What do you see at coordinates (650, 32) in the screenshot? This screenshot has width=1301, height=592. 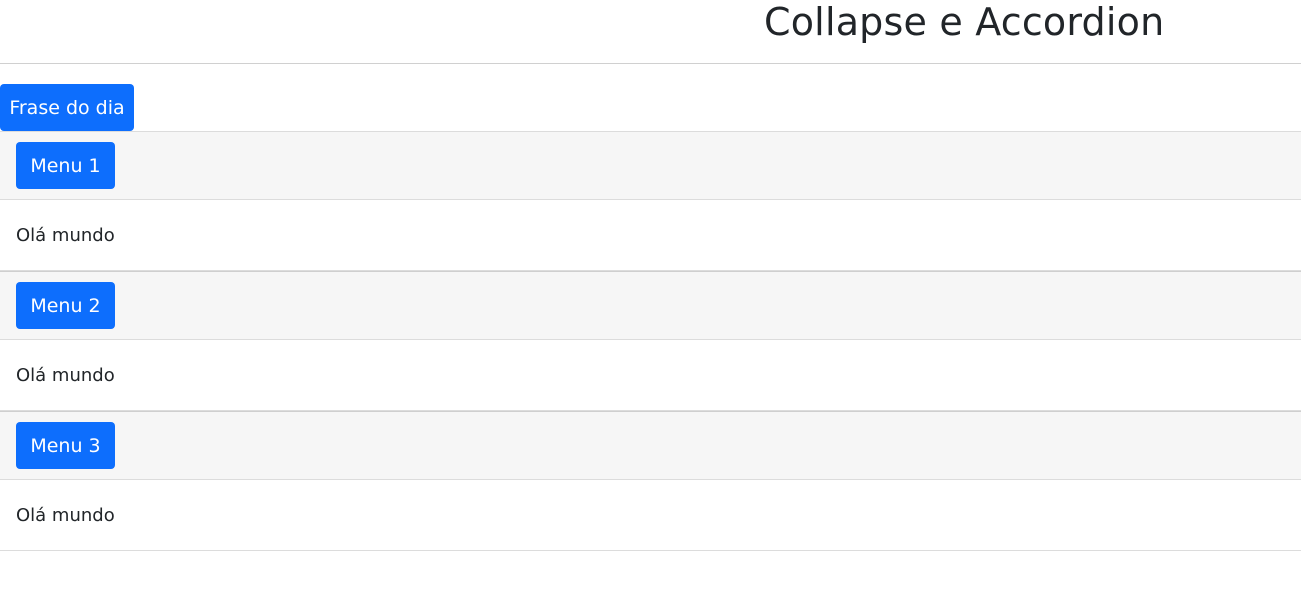 I see `page-header: Collapse e Accordion` at bounding box center [650, 32].